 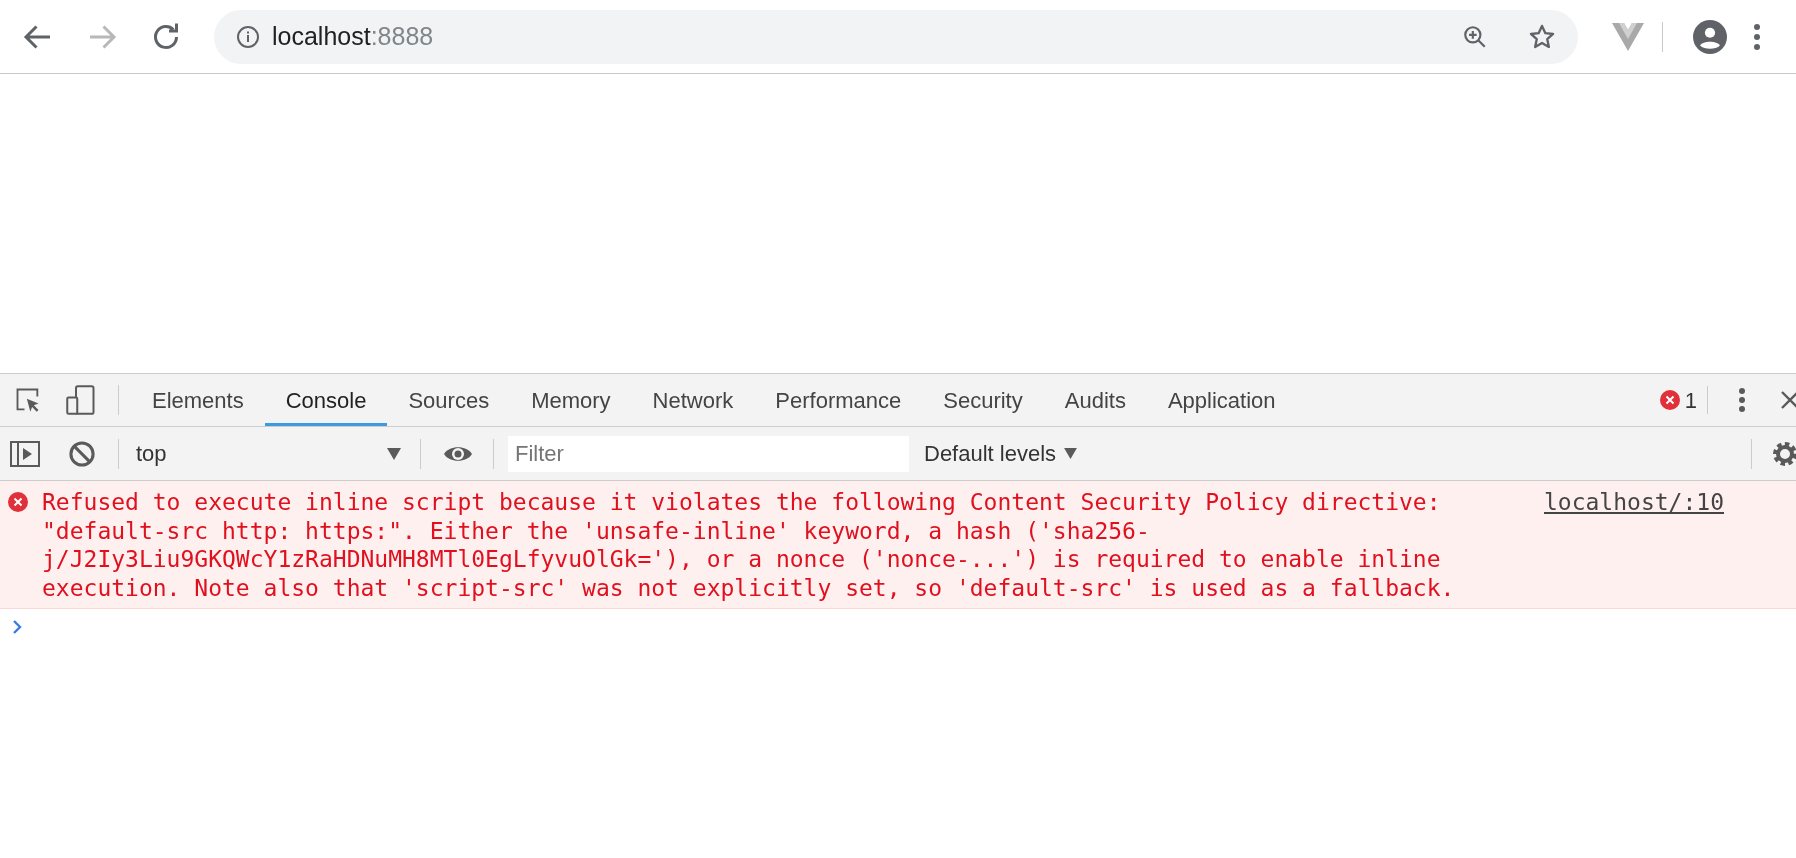 I want to click on clear-console-icon, so click(x=82, y=453).